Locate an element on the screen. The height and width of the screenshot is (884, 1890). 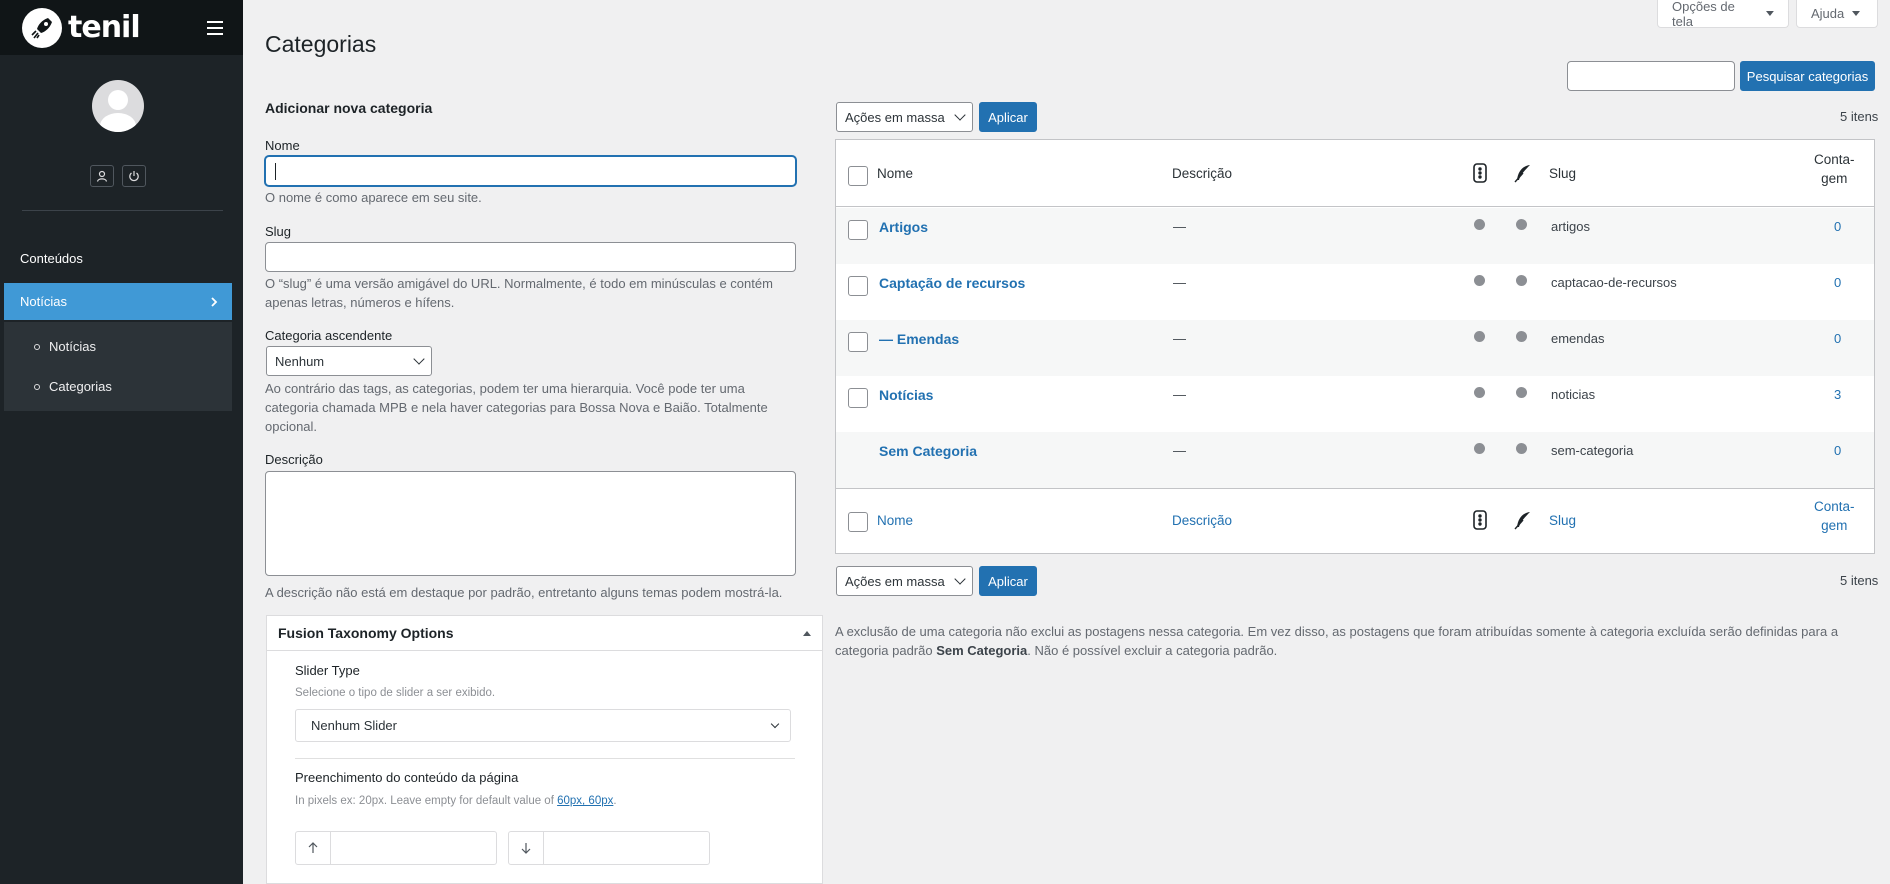
table-header: Nome Descrição Slug Conta- gem is located at coordinates (1355, 173).